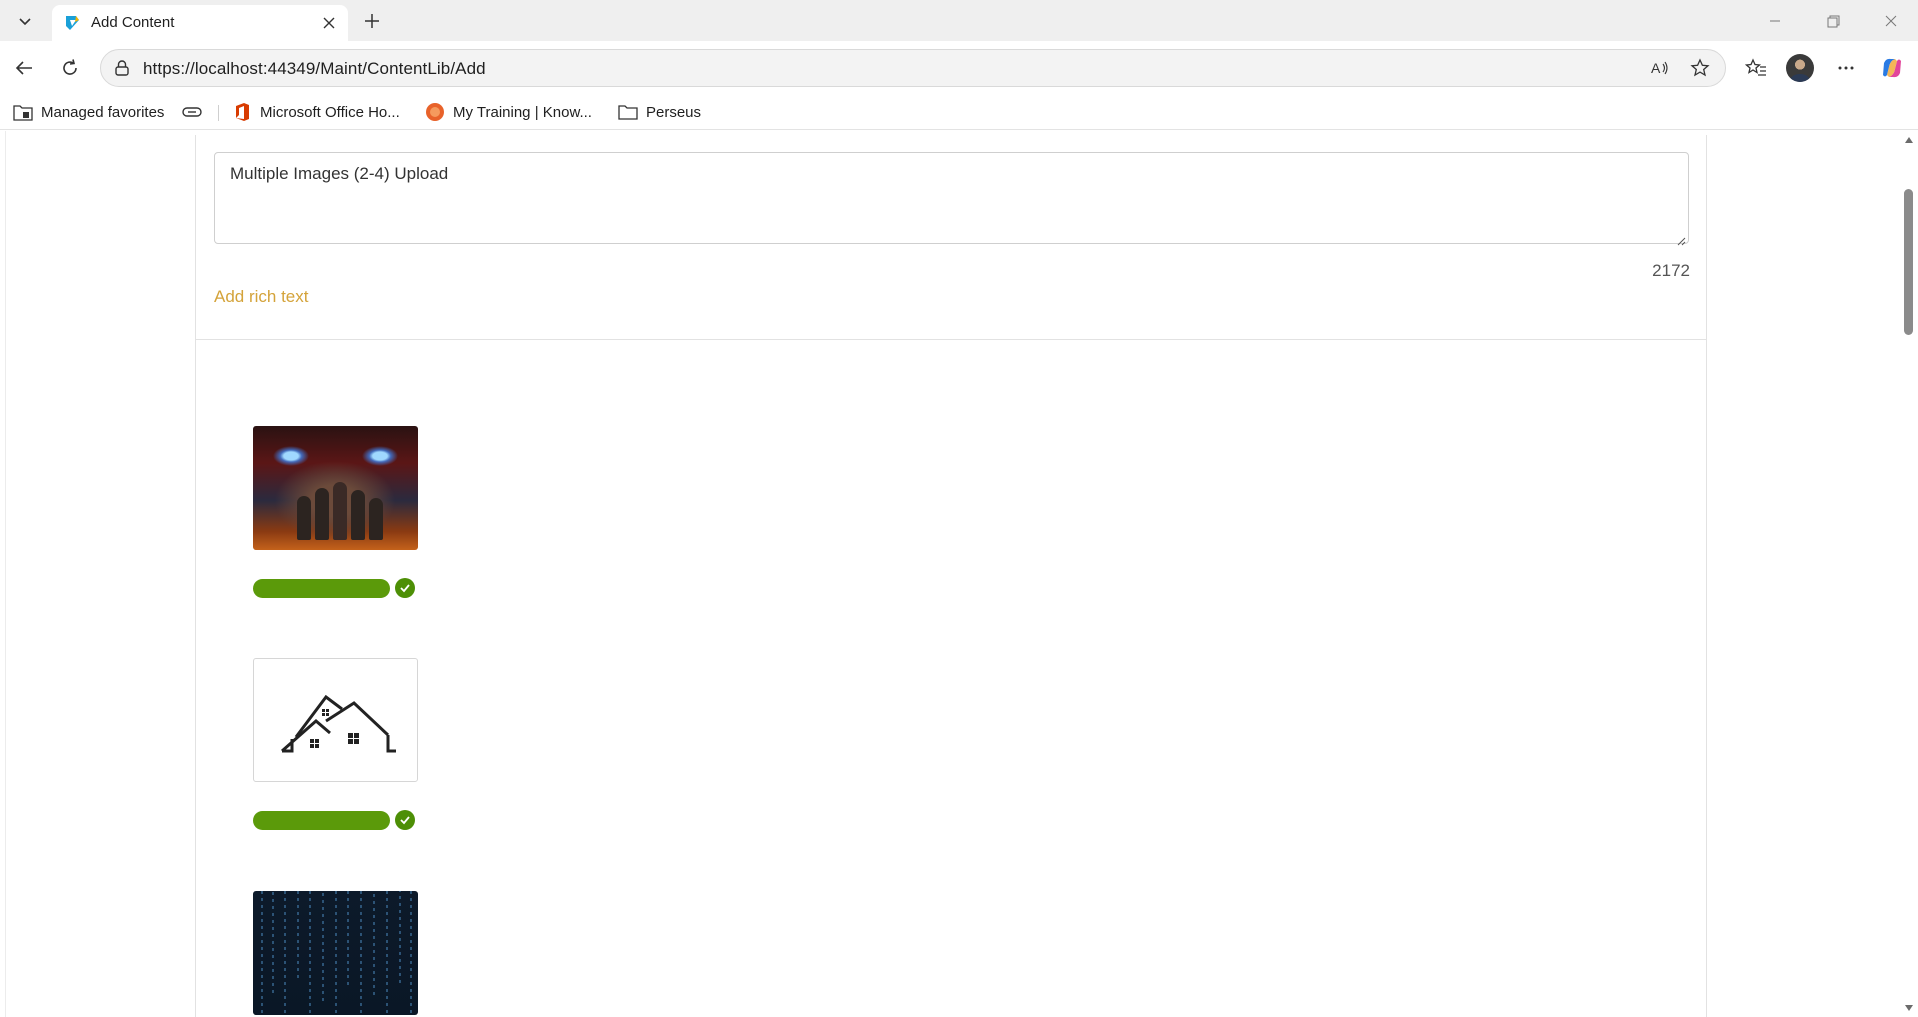 This screenshot has width=1918, height=1017. I want to click on close-window-icon, so click(1891, 21).